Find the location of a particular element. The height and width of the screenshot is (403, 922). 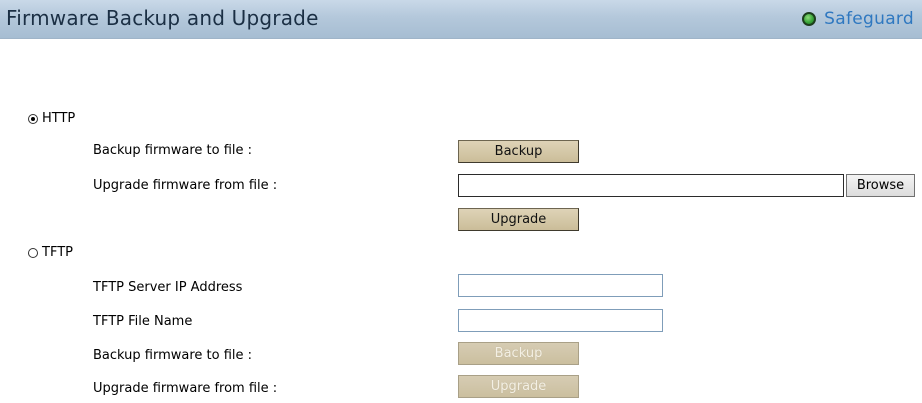

http-radio-label: HTTP is located at coordinates (59, 118).